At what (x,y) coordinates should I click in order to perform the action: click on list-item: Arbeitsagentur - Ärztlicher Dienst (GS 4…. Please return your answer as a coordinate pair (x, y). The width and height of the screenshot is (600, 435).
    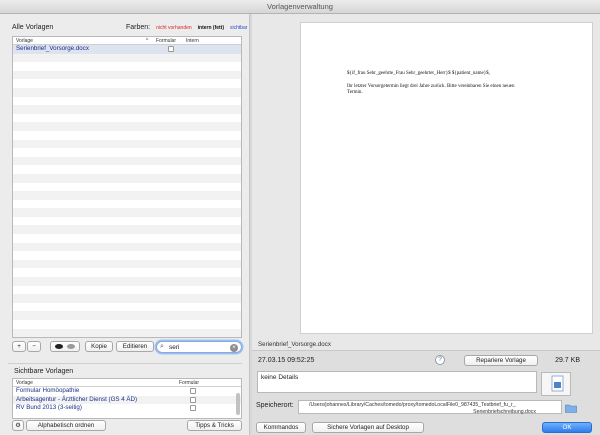
    Looking at the image, I should click on (127, 400).